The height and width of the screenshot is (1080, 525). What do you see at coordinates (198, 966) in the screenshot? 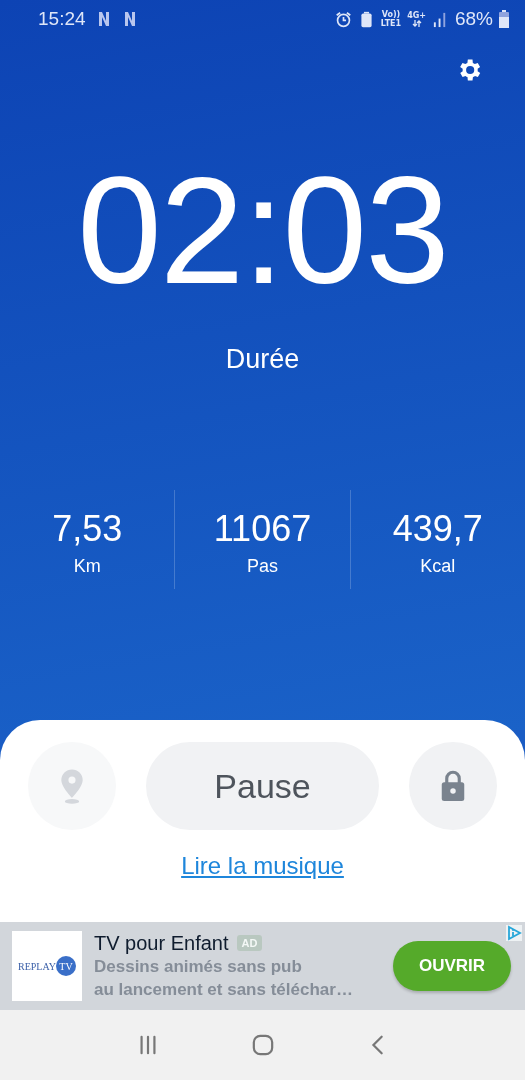
I see `ad-description: Dessins animés sans pub` at bounding box center [198, 966].